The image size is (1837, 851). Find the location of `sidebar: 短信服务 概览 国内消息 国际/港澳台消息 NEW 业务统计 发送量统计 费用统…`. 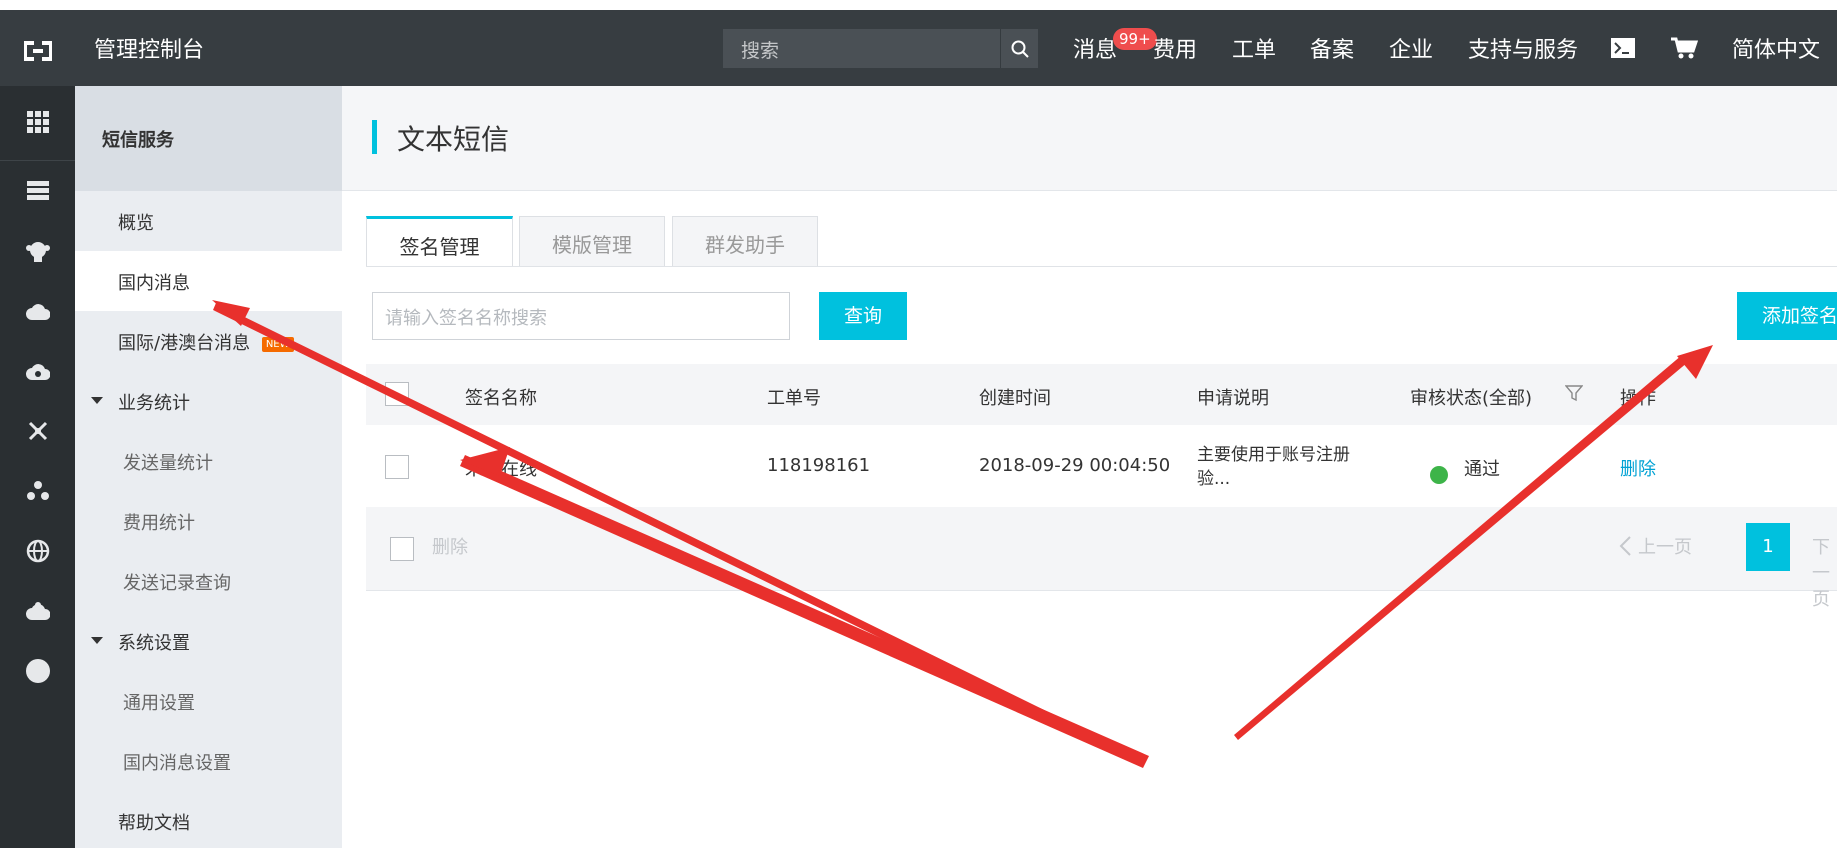

sidebar: 短信服务 概览 国内消息 国际/港澳台消息 NEW 业务统计 发送量统计 费用统… is located at coordinates (208, 467).